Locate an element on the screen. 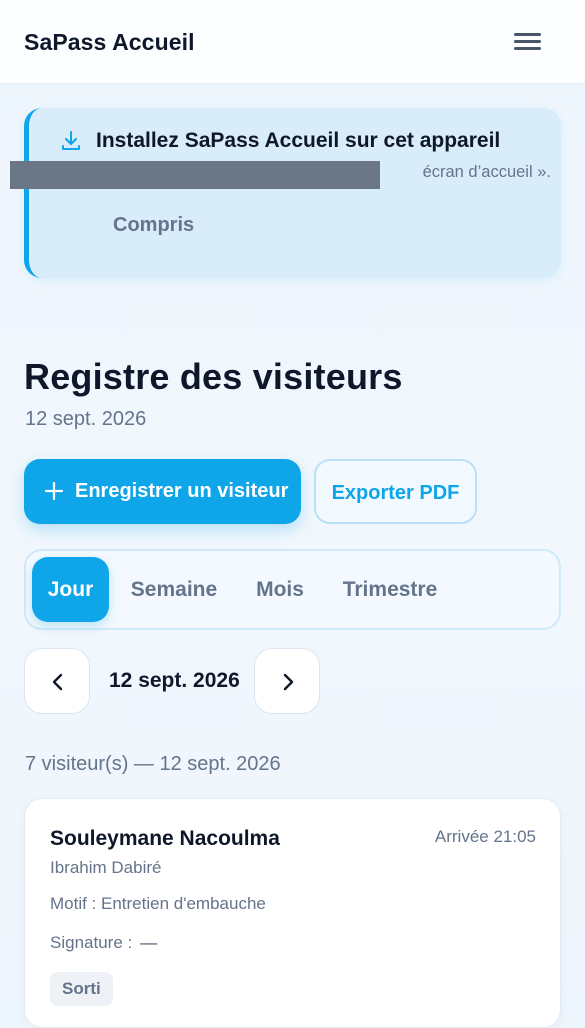 The image size is (585, 1028). export-pdf-button: Exporter PDF is located at coordinates (395, 491).